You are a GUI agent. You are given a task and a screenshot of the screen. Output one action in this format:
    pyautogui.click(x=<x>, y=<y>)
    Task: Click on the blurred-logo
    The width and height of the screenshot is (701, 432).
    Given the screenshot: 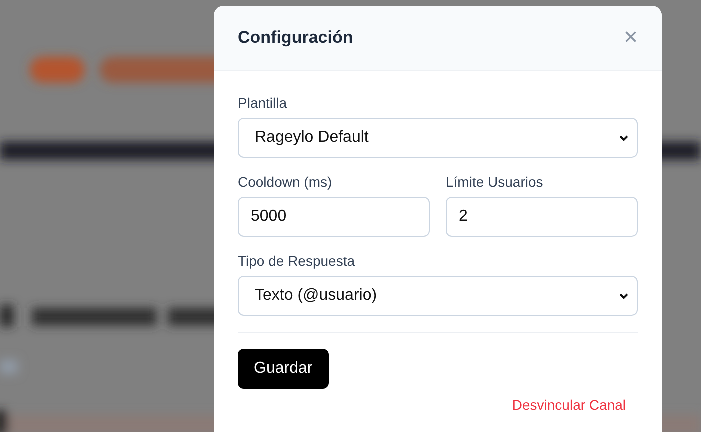 What is the action you would take?
    pyautogui.click(x=57, y=70)
    